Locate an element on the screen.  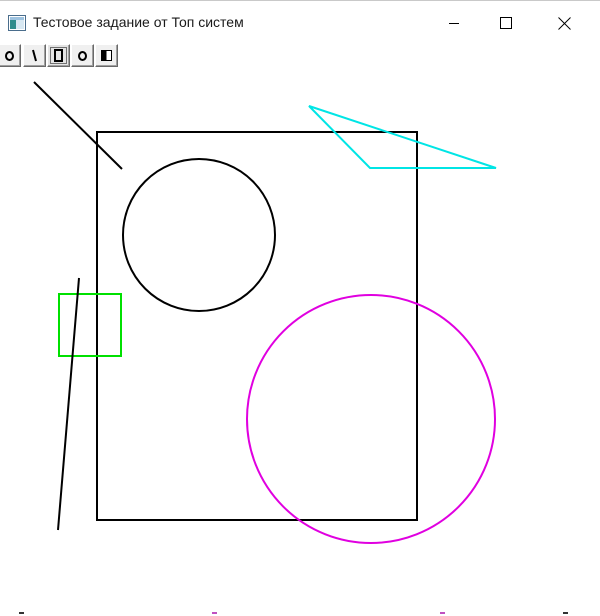
cyan-triangle is located at coordinates (402, 137).